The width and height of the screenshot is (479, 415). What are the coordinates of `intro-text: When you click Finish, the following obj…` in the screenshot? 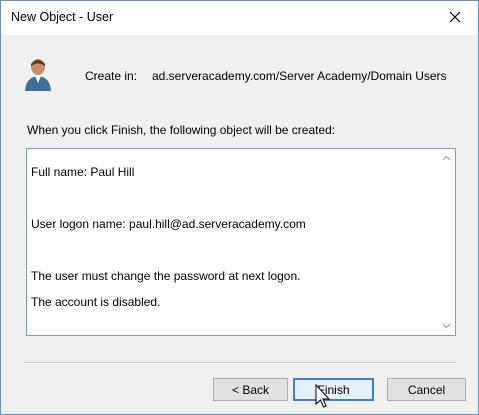 It's located at (181, 130).